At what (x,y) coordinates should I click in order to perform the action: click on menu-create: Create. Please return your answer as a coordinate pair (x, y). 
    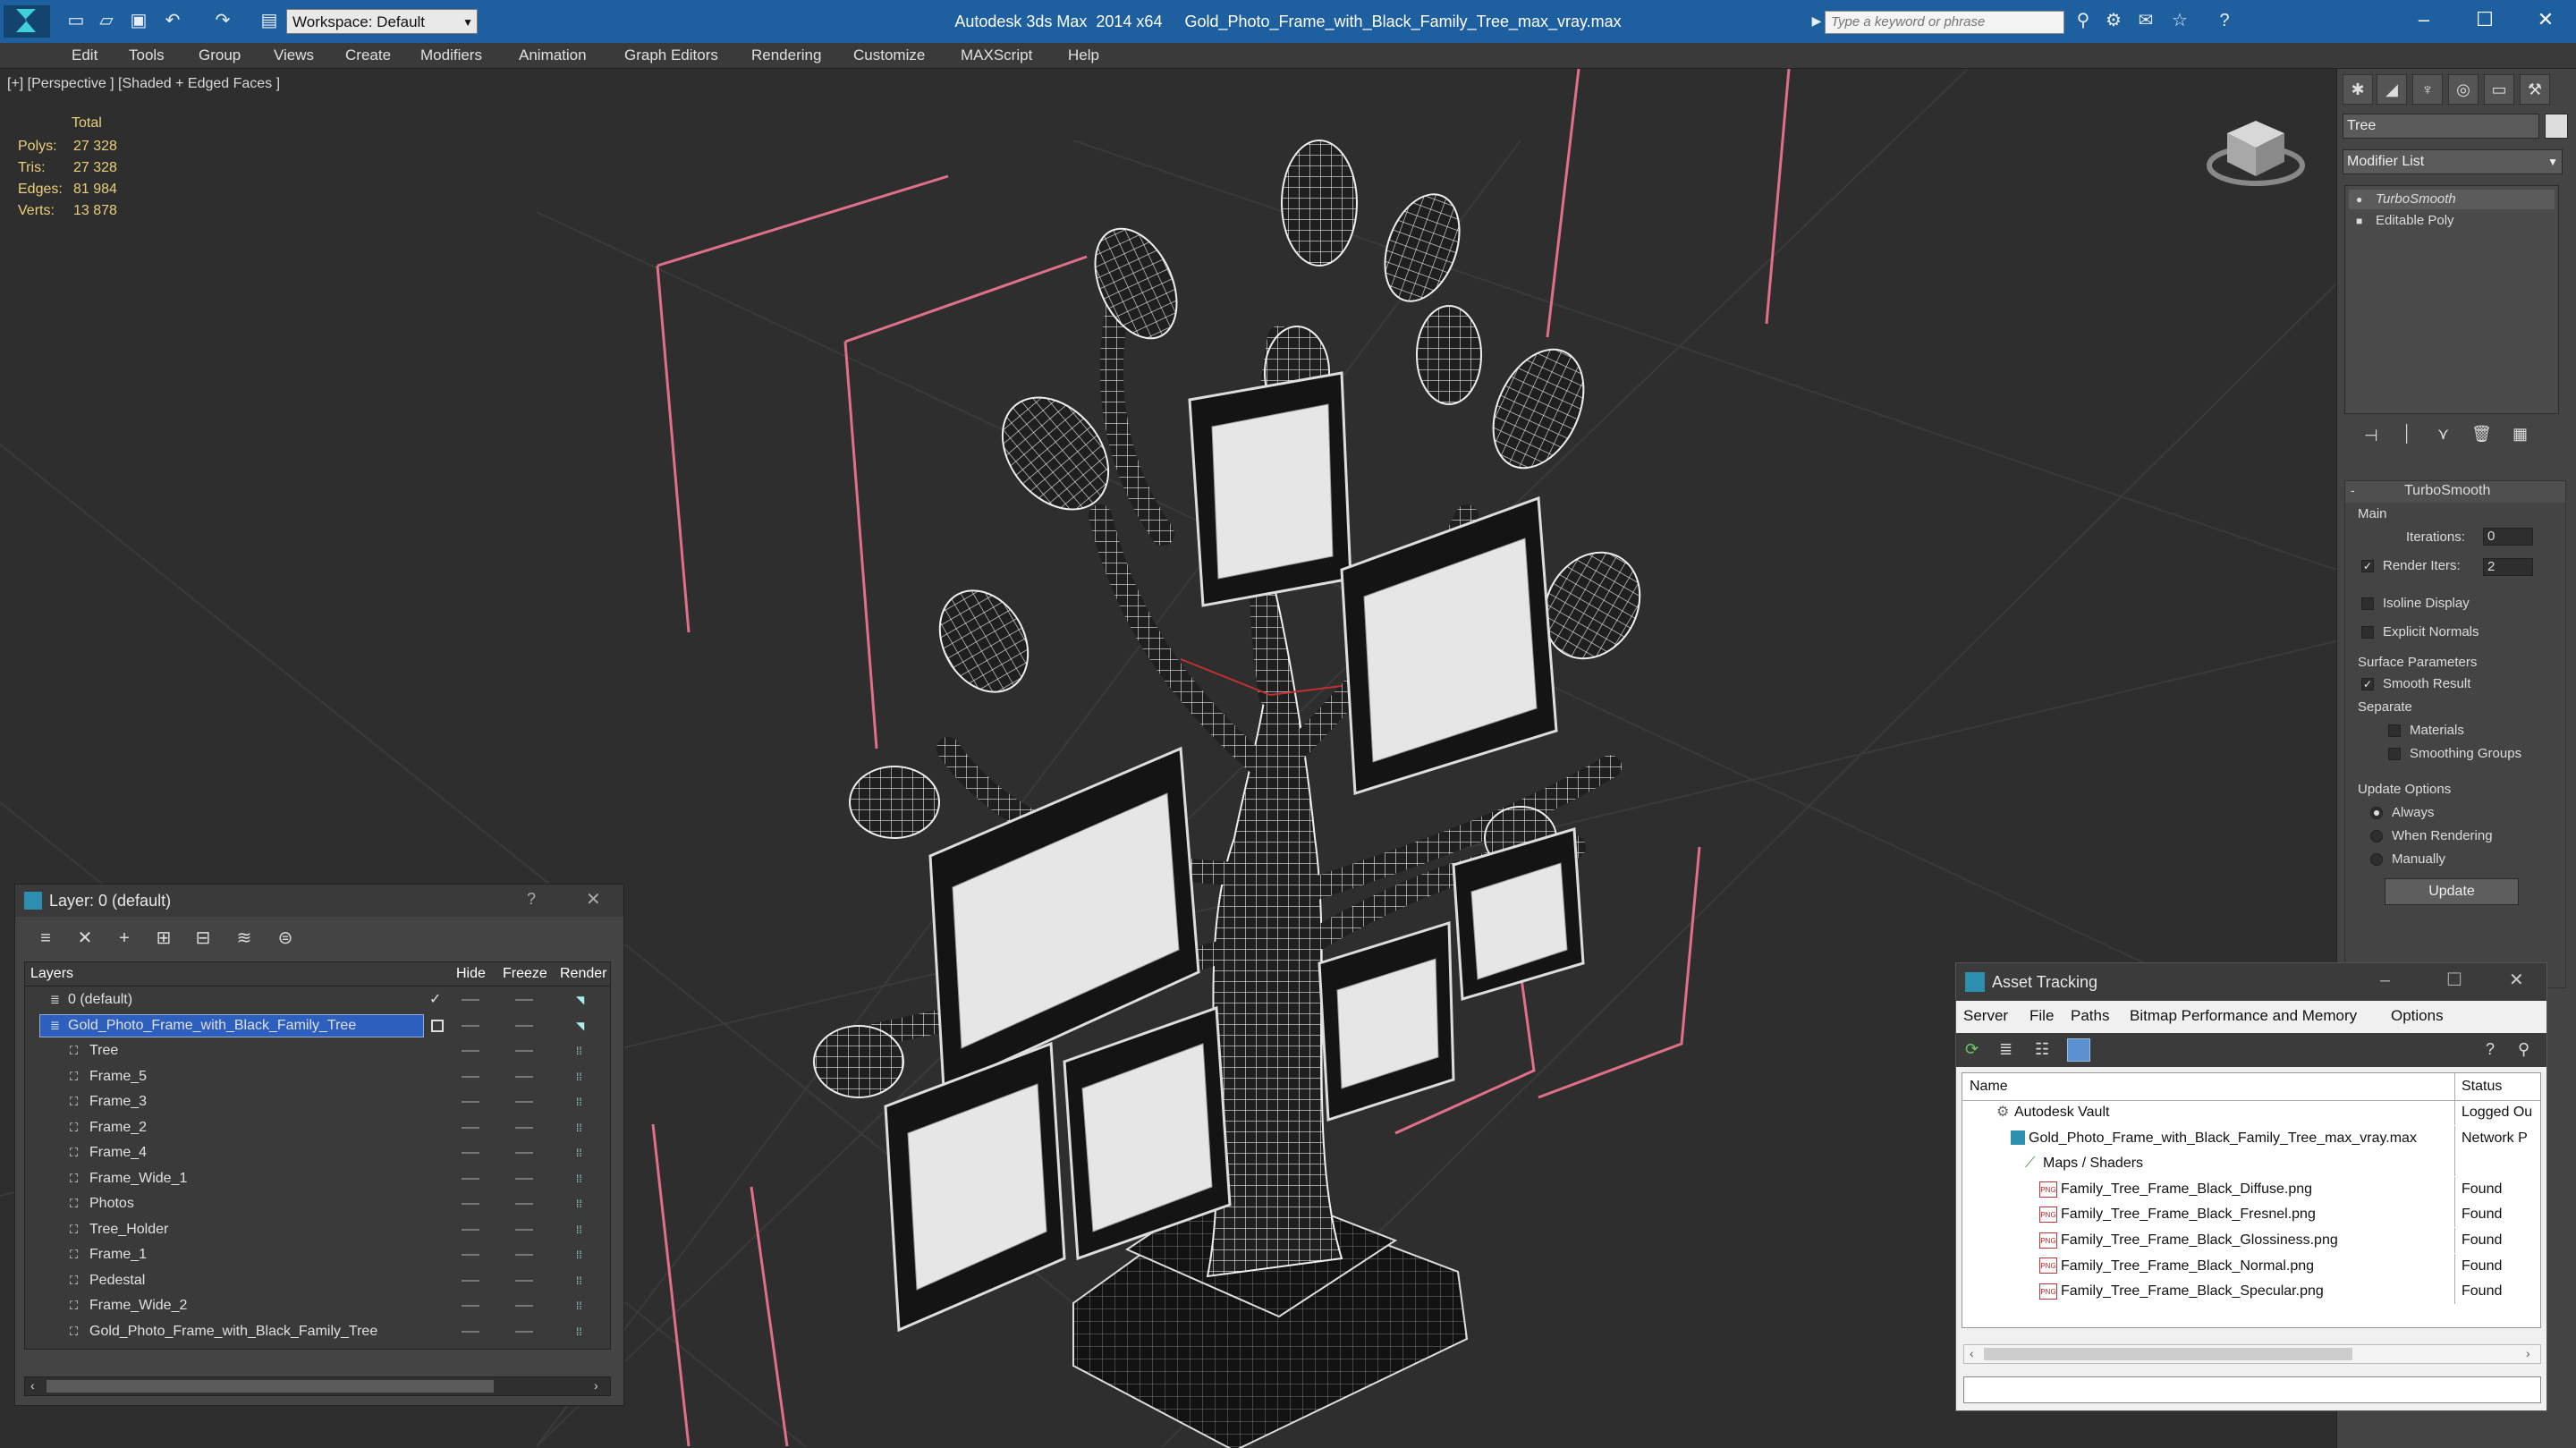
    Looking at the image, I should click on (368, 55).